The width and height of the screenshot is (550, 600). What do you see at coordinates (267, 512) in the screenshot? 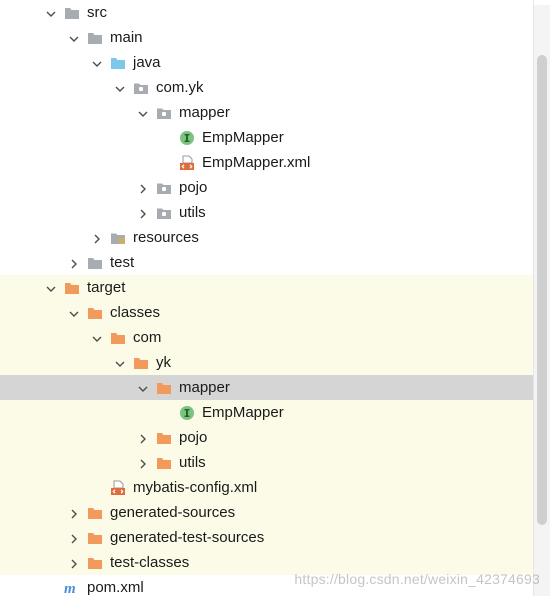
I see `tree-row: generated-sources` at bounding box center [267, 512].